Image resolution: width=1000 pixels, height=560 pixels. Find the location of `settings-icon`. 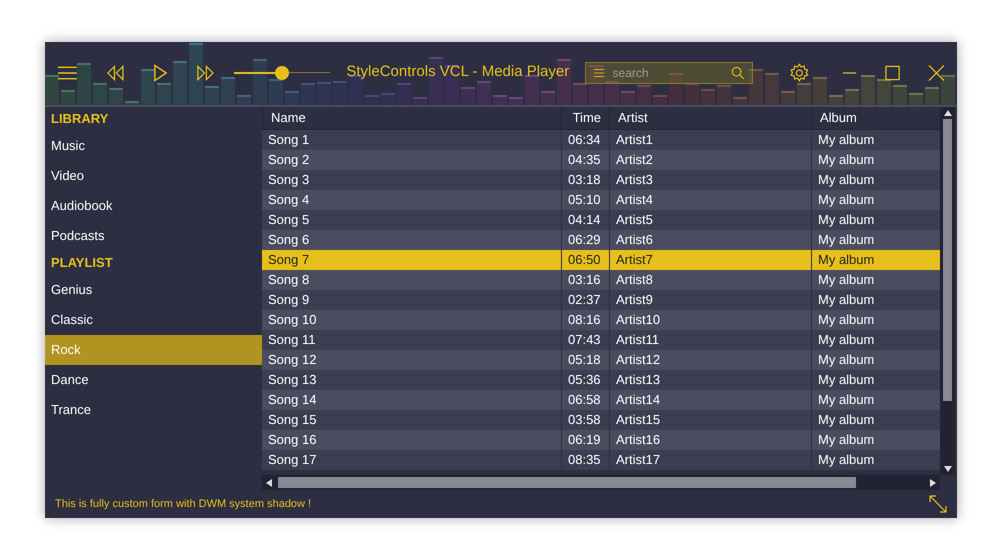

settings-icon is located at coordinates (799, 73).